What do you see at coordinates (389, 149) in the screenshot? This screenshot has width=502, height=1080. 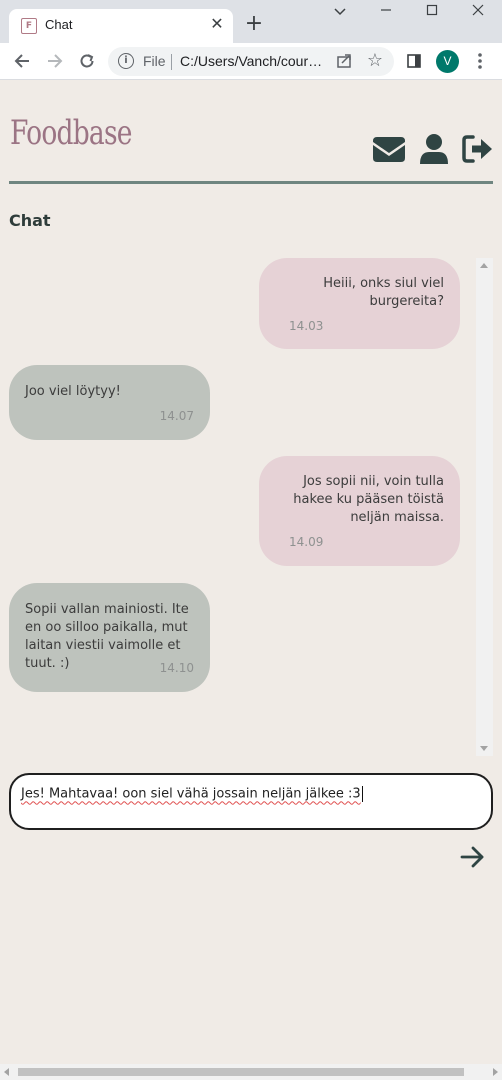 I see `envelope-icon` at bounding box center [389, 149].